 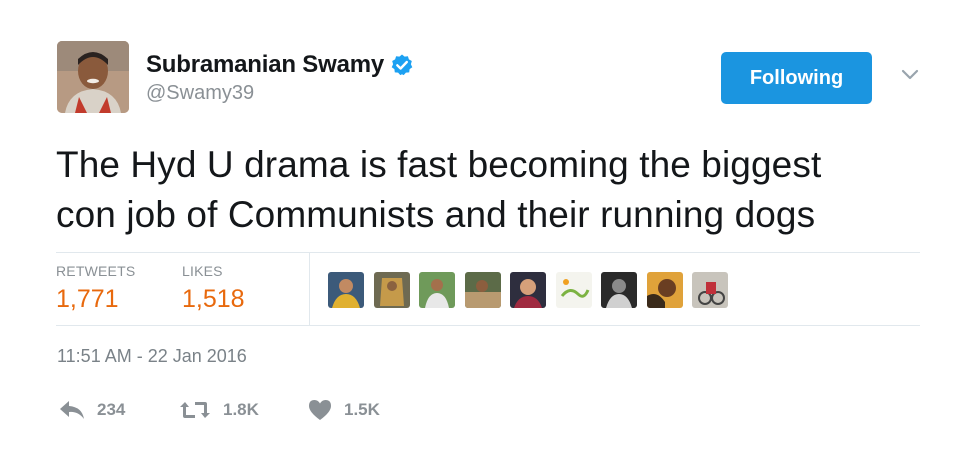 What do you see at coordinates (78, 410) in the screenshot?
I see `reply-icon` at bounding box center [78, 410].